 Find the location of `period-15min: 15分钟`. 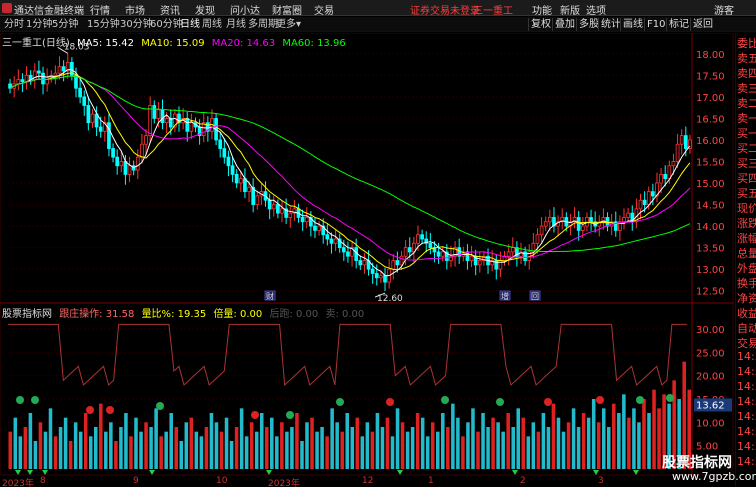

period-15min: 15分钟 is located at coordinates (103, 24).